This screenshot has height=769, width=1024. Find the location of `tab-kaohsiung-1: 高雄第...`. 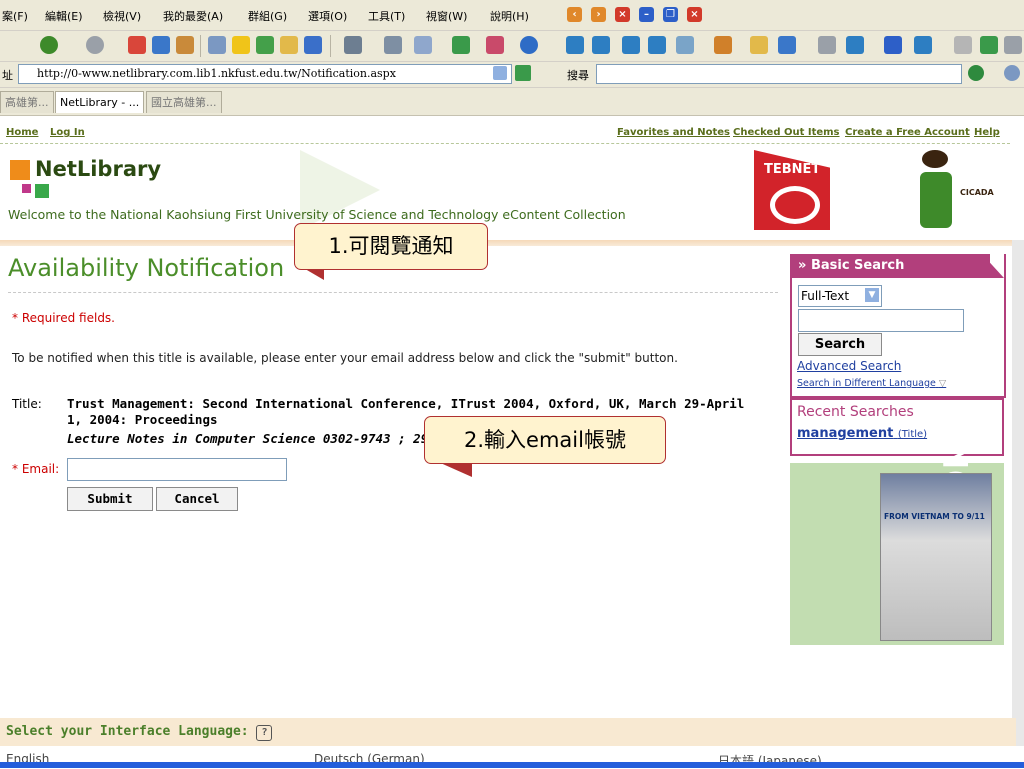

tab-kaohsiung-1: 高雄第... is located at coordinates (27, 102).